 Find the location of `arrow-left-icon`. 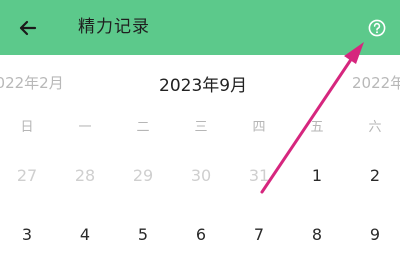

arrow-left-icon is located at coordinates (28, 28).